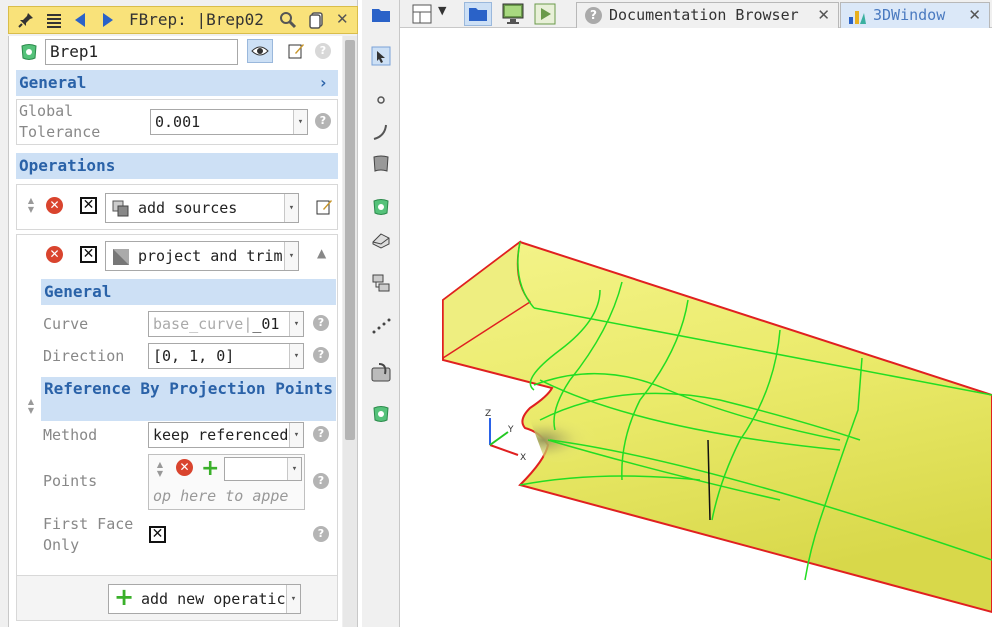 The image size is (992, 627). Describe the element at coordinates (227, 496) in the screenshot. I see `points-drop-zone: op here to appe` at that location.